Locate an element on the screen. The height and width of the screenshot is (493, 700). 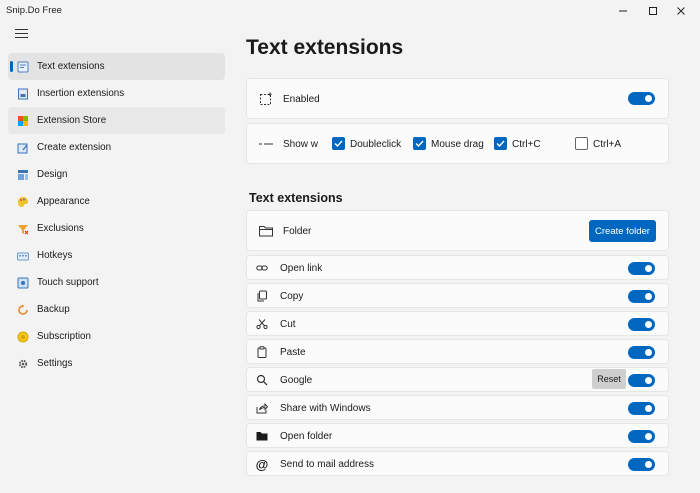
scissors-icon is located at coordinates (262, 324).